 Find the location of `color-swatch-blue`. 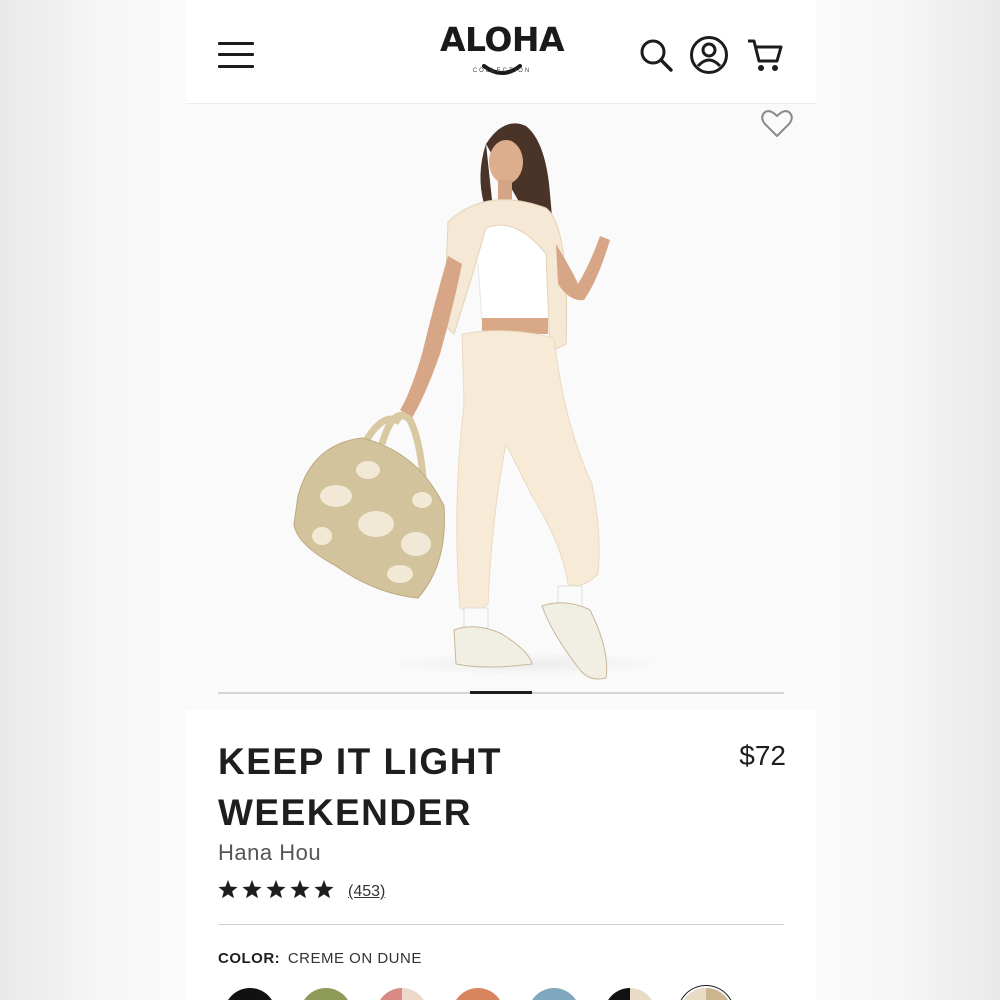

color-swatch-blue is located at coordinates (554, 994).